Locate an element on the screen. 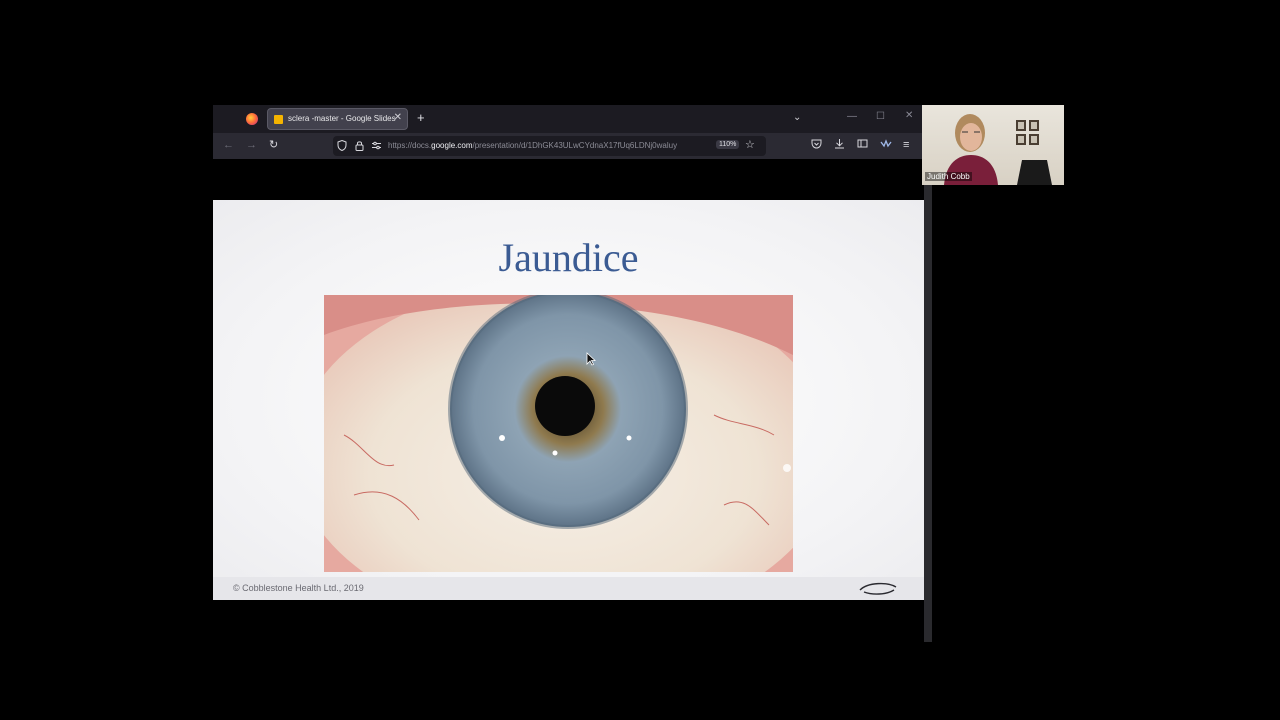  maximize-button: ☐ is located at coordinates (880, 116).